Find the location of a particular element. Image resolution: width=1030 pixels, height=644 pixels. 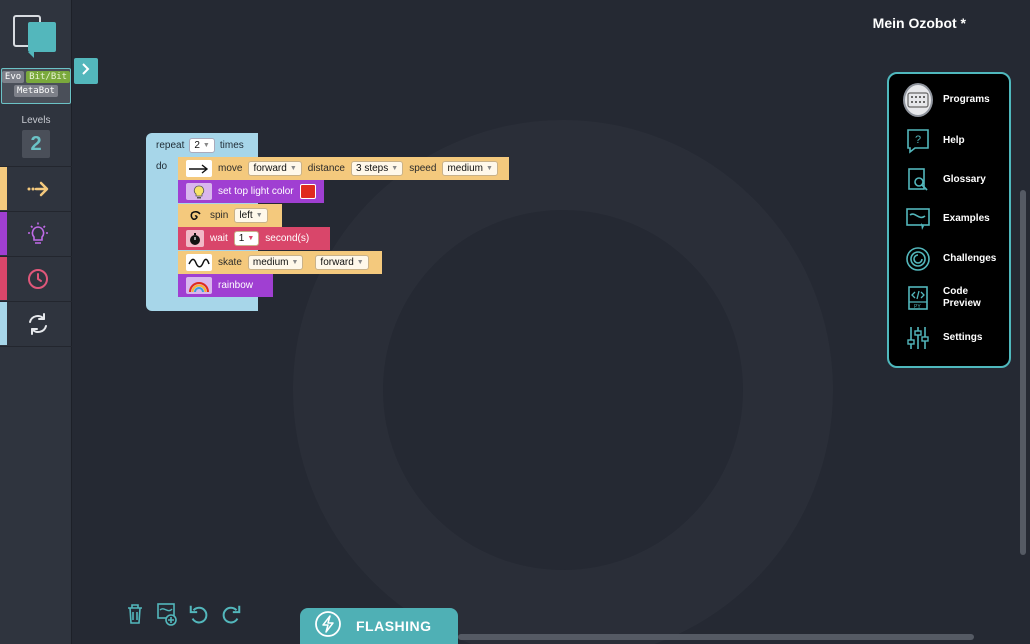

menu-item-examples: Examples is located at coordinates (956, 219).